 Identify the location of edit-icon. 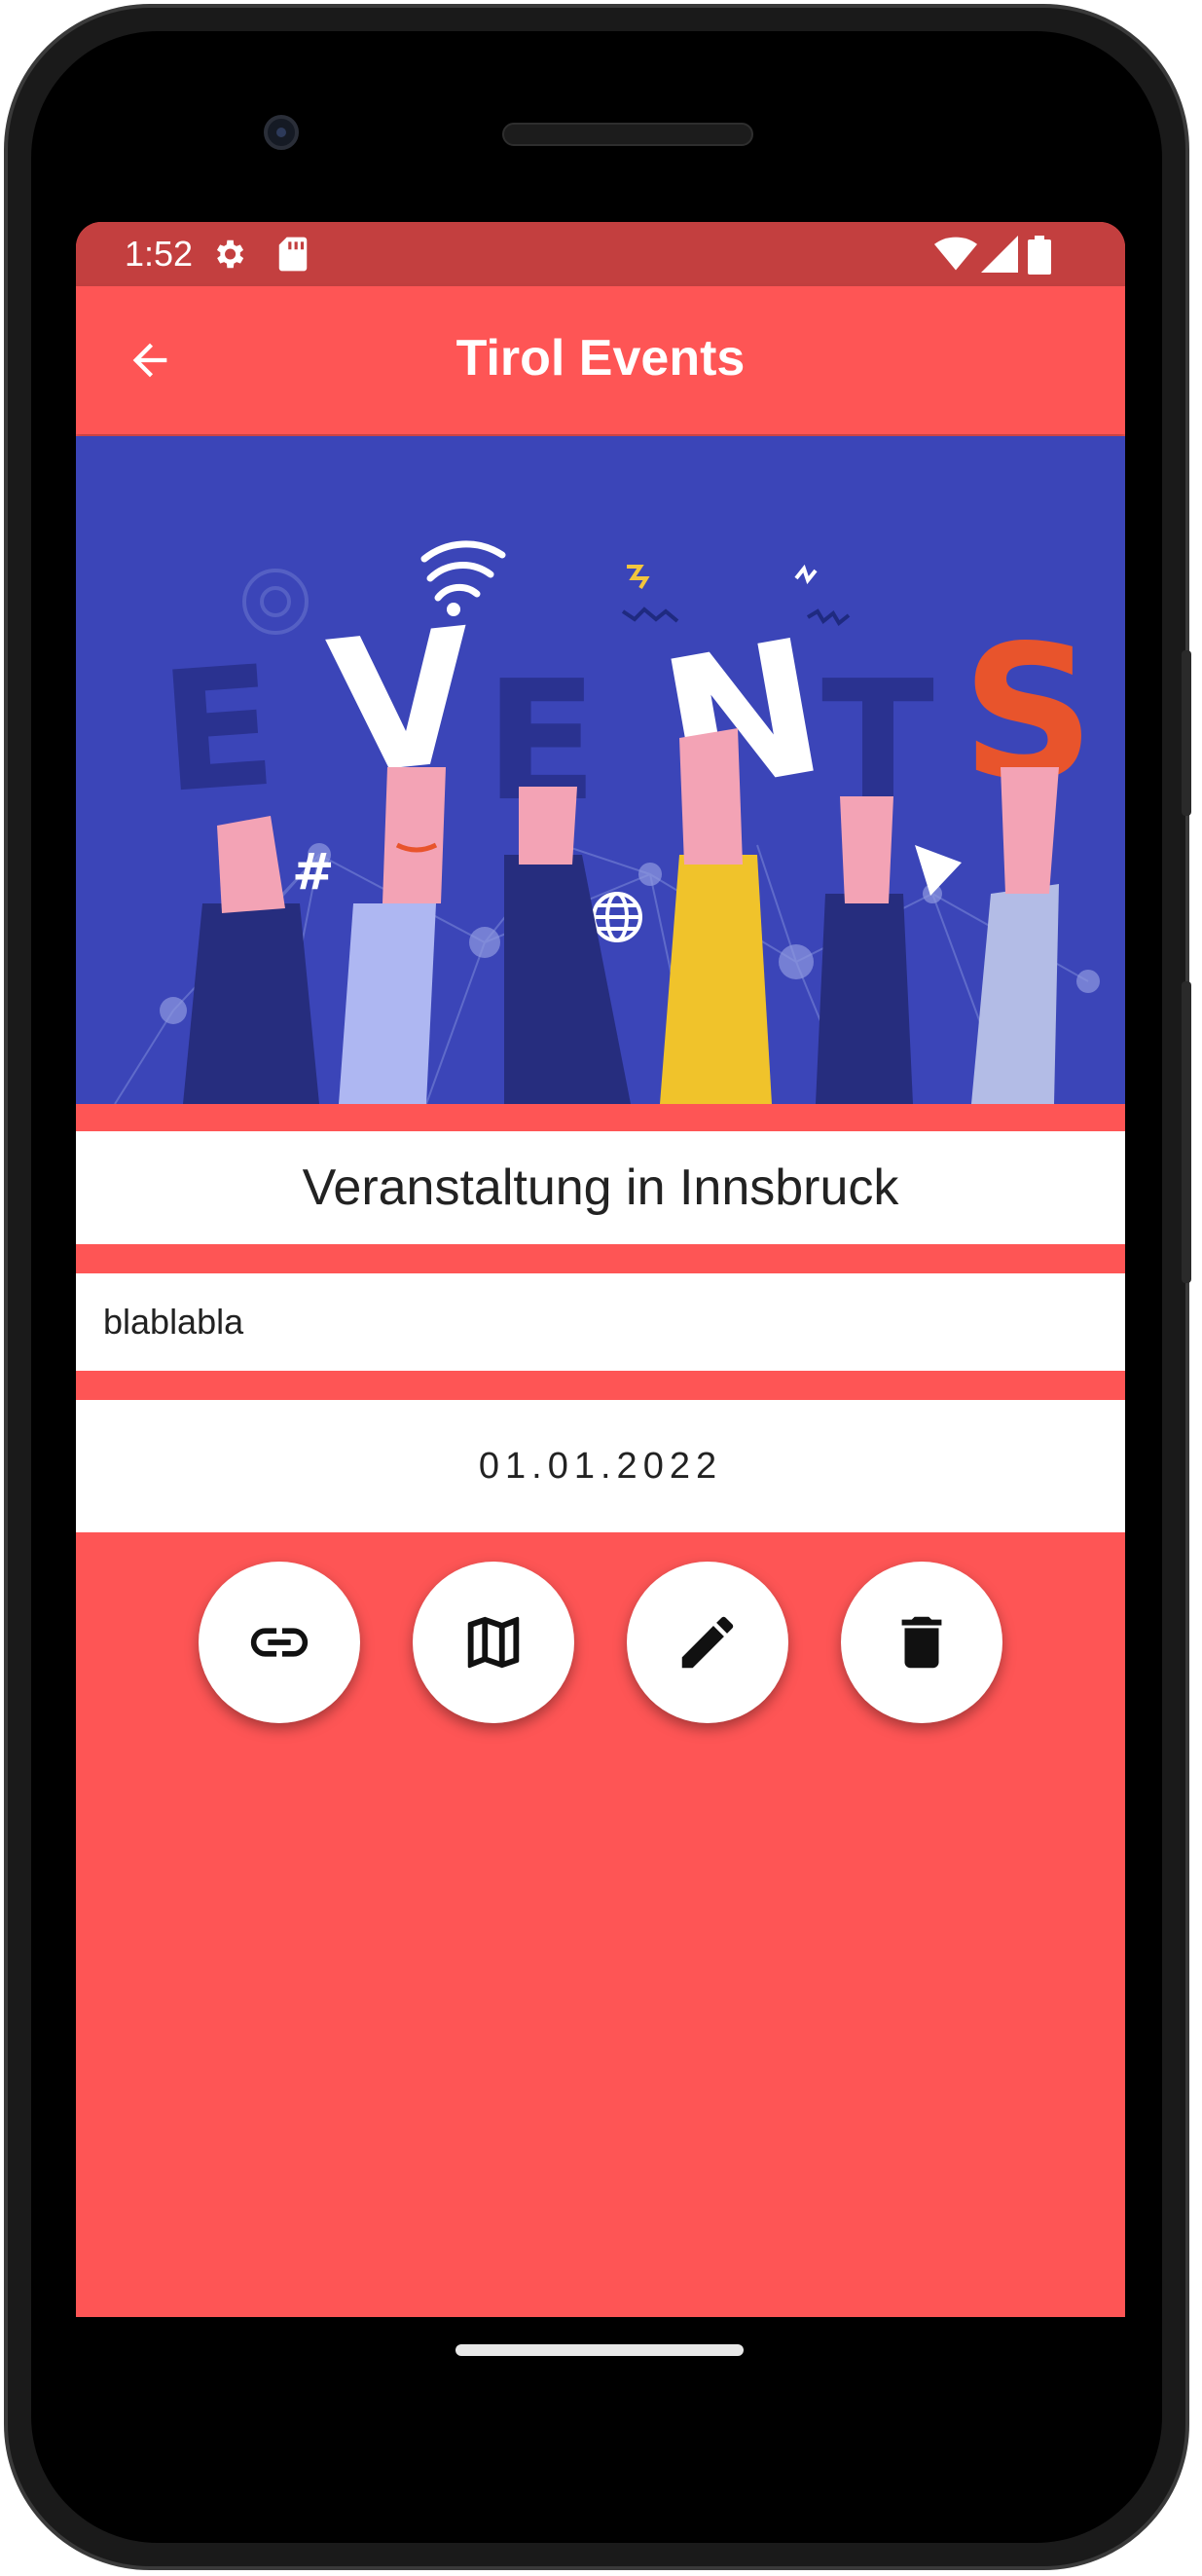
(707, 1642).